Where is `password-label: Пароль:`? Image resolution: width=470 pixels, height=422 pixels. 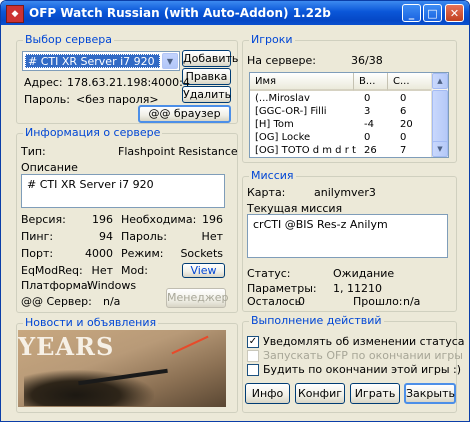
password-label: Пароль: is located at coordinates (47, 99).